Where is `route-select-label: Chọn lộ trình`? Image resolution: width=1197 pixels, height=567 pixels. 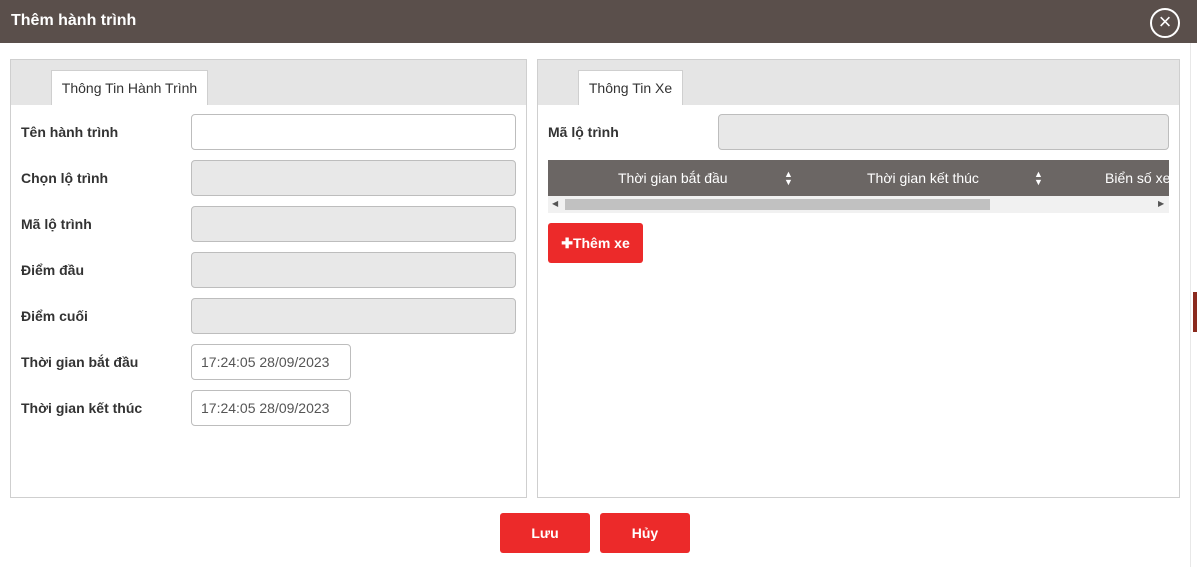 route-select-label: Chọn lộ trình is located at coordinates (65, 178).